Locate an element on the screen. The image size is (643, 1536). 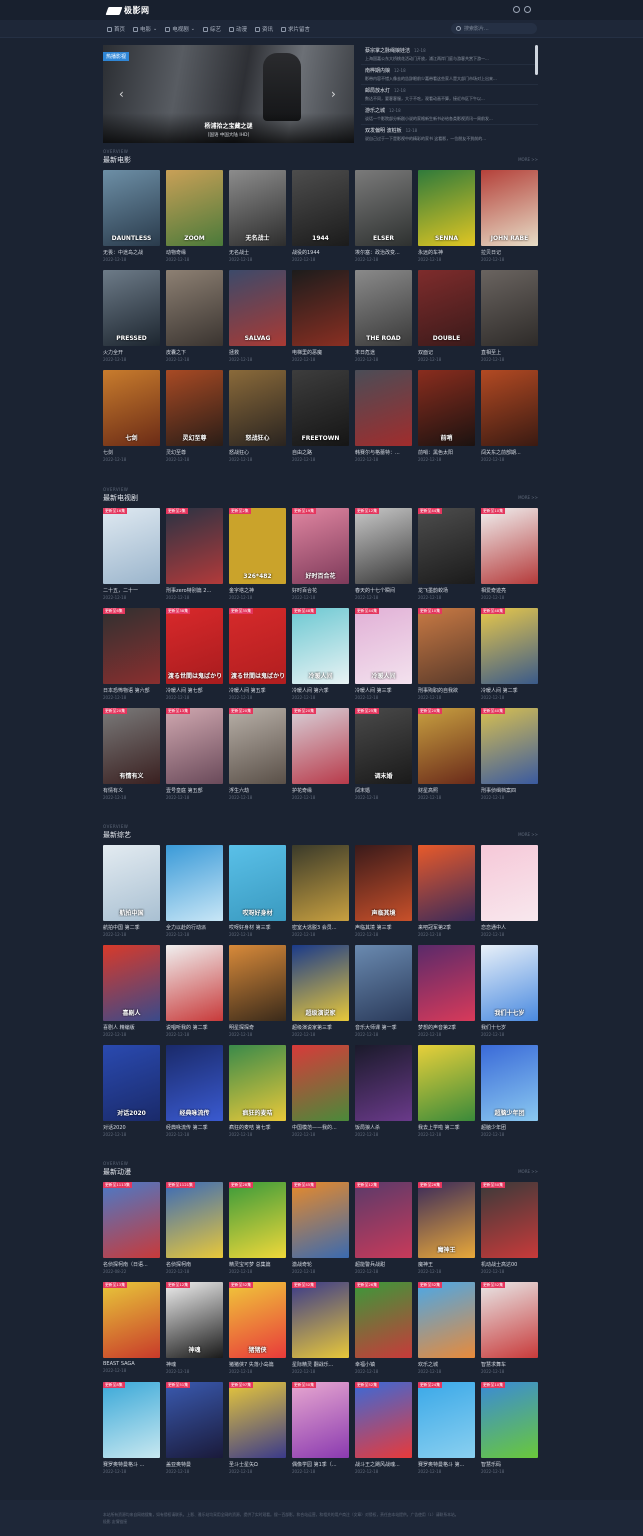
media-card: 更新至13集 壹号皇庭 第五部 2022-12-18 is located at coordinates (194, 758).